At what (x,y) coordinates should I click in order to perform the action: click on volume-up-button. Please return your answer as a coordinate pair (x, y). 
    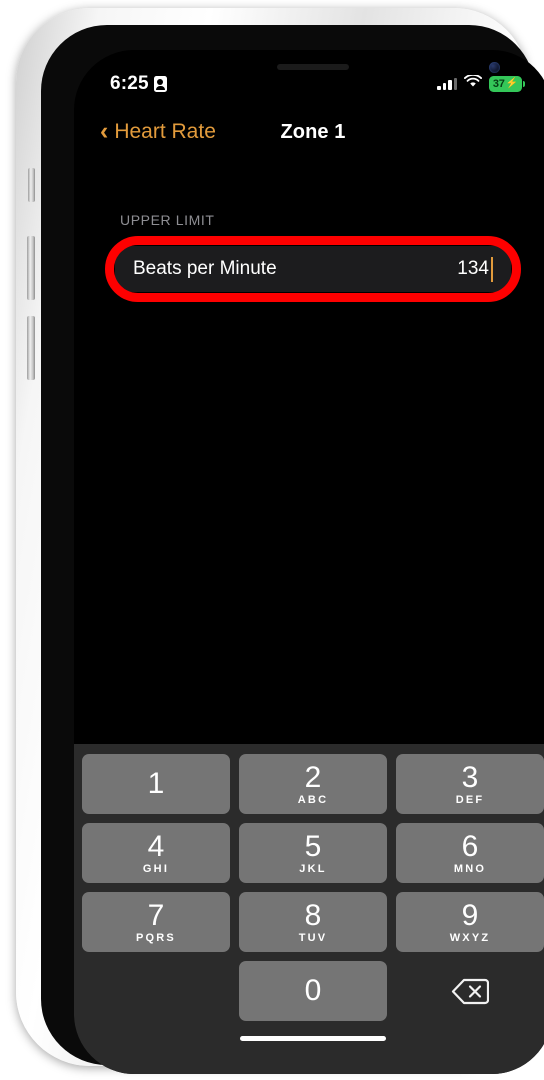
    Looking at the image, I should click on (31, 268).